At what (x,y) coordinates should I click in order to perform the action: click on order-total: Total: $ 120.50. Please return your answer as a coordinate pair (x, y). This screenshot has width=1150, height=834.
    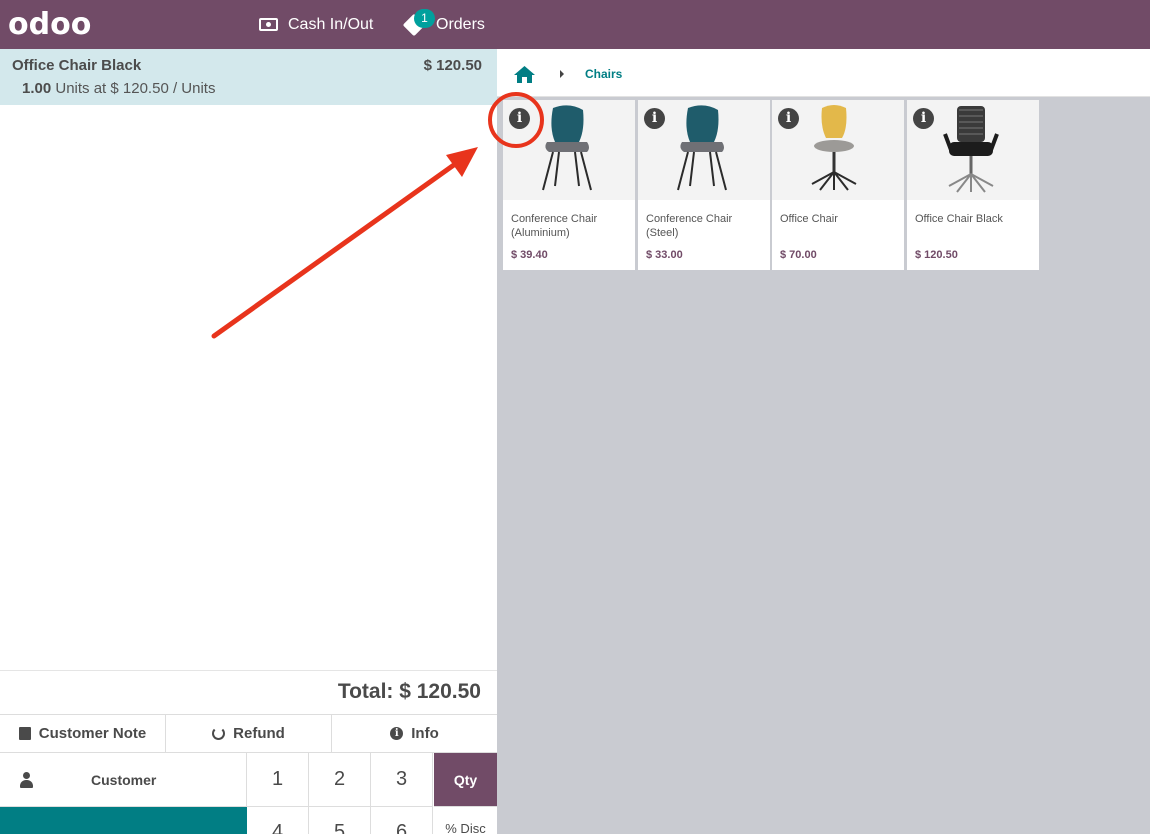
    Looking at the image, I should click on (409, 691).